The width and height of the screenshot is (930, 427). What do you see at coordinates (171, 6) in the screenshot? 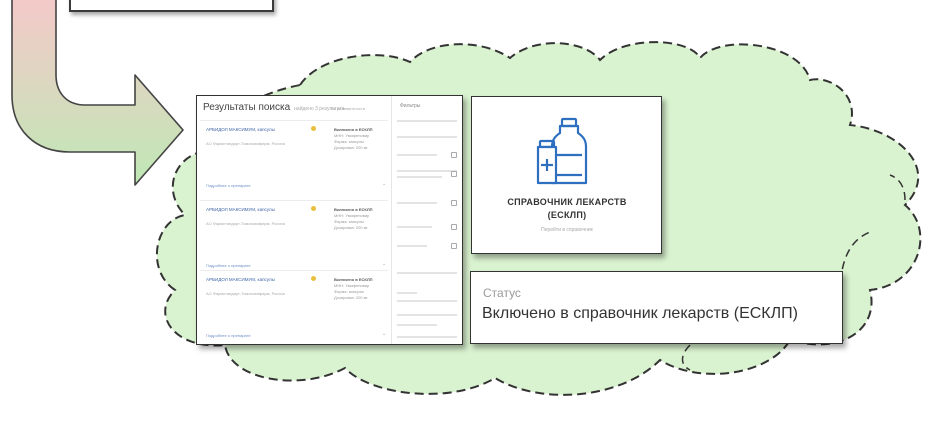
I see `top-panel-fragment` at bounding box center [171, 6].